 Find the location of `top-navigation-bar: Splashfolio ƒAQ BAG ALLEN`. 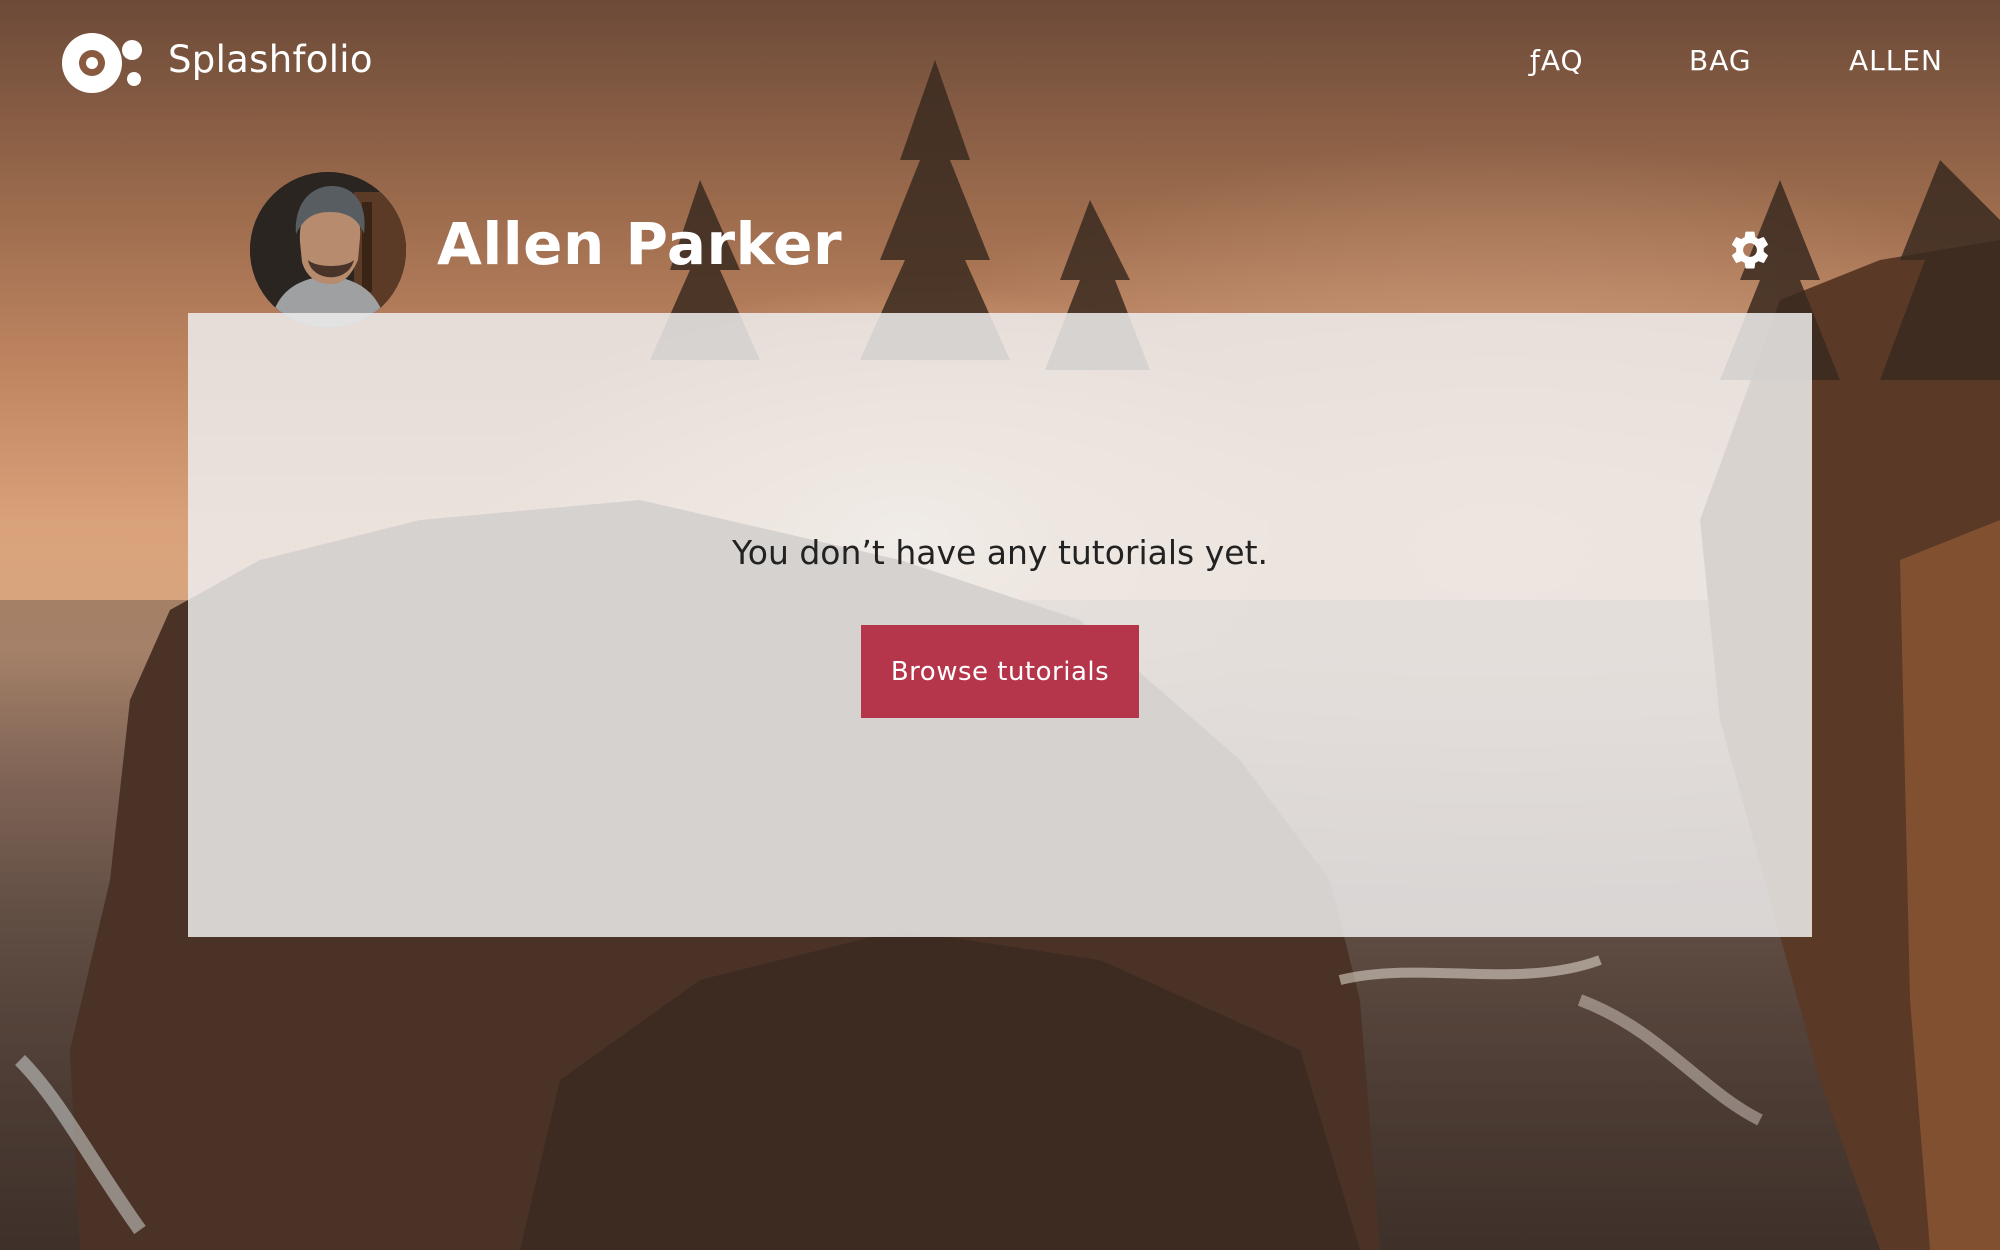

top-navigation-bar: Splashfolio ƒAQ BAG ALLEN is located at coordinates (1000, 65).